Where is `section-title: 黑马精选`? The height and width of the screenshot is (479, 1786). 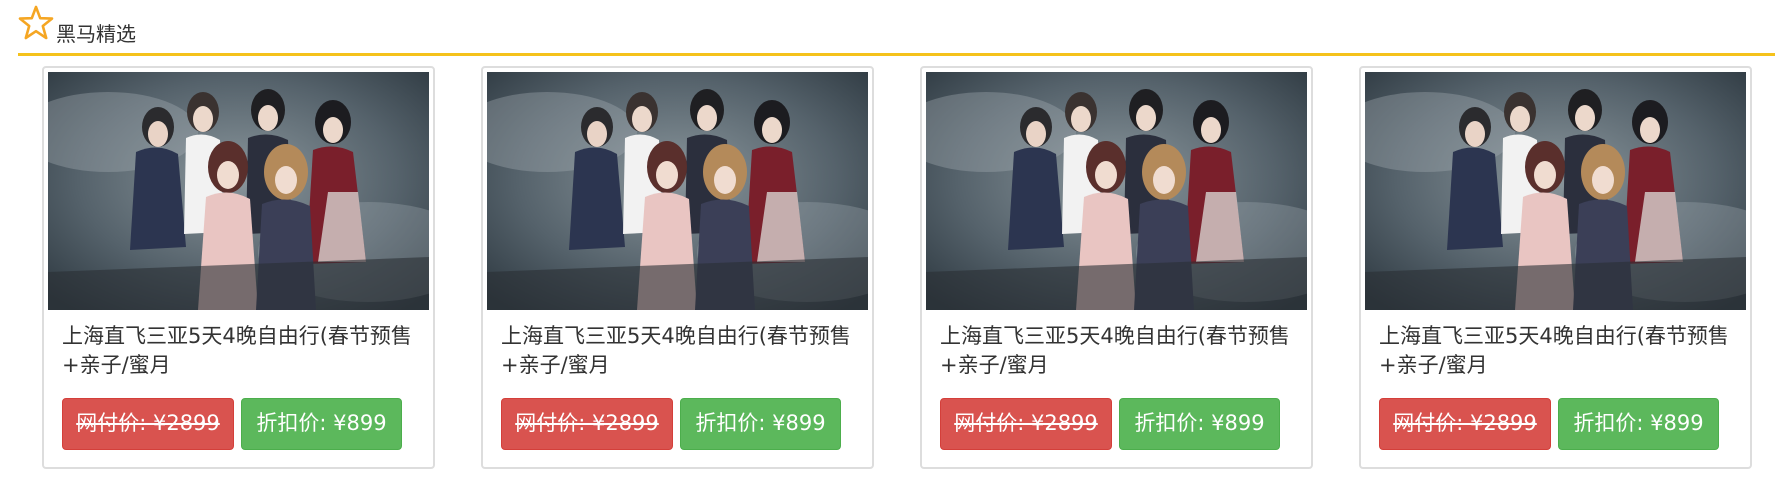
section-title: 黑马精选 is located at coordinates (96, 34).